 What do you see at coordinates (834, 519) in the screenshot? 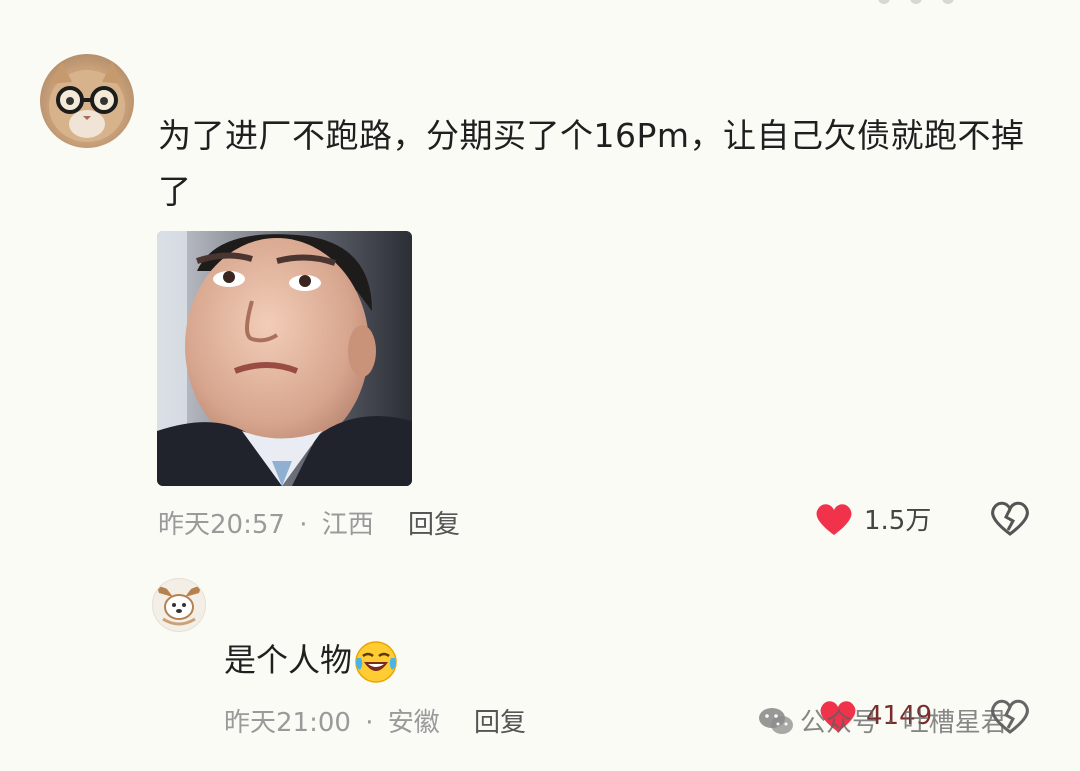
I see `heart-filled-icon` at bounding box center [834, 519].